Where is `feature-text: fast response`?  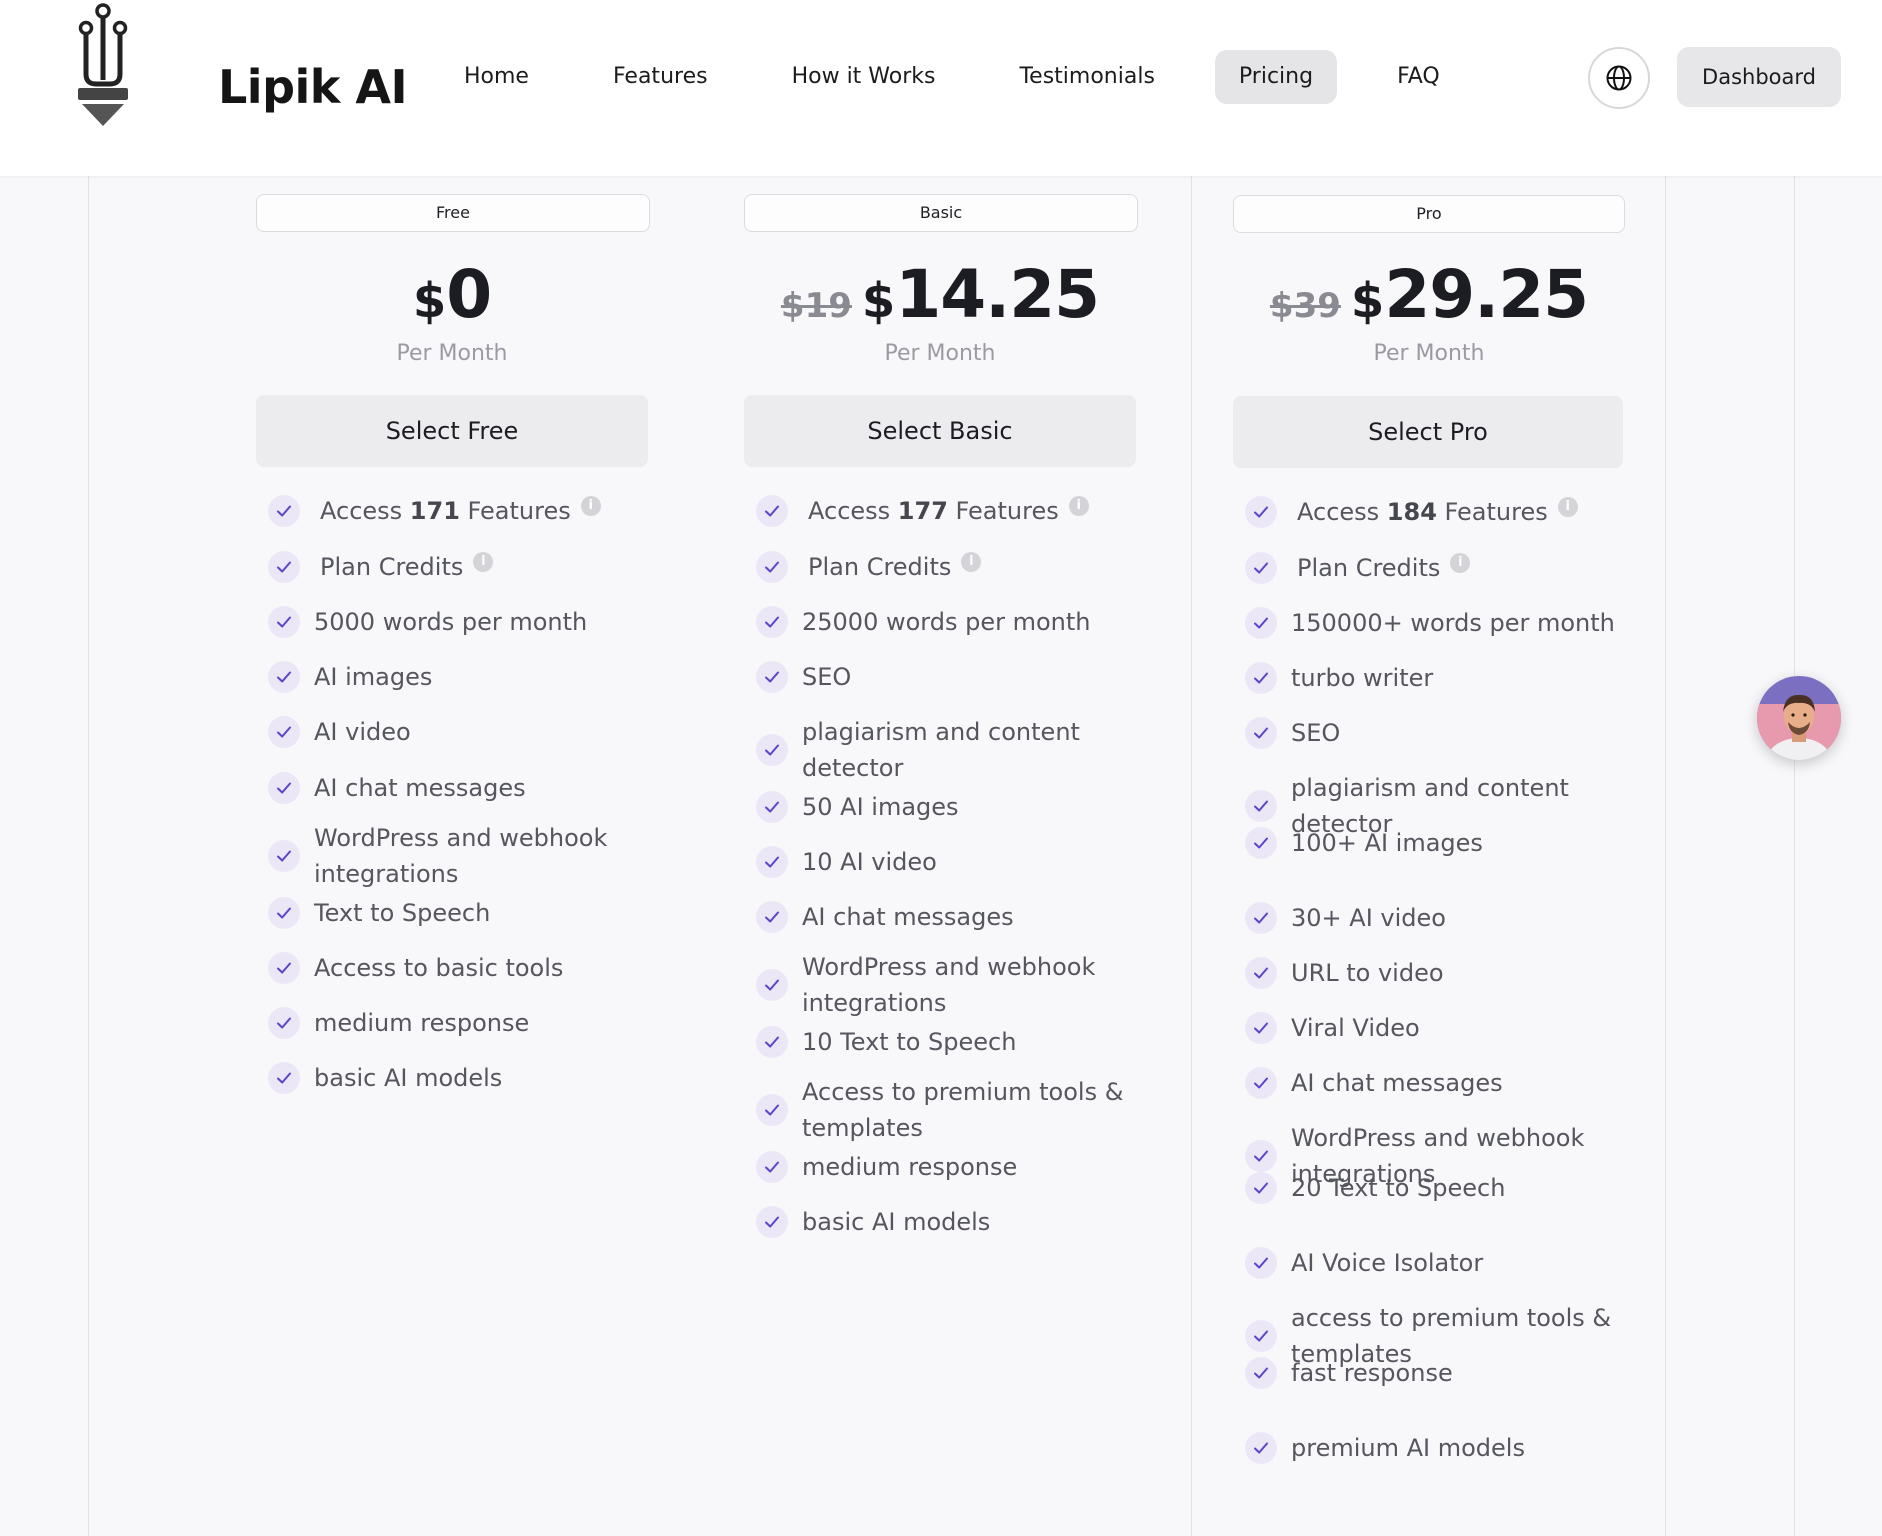
feature-text: fast response is located at coordinates (1372, 1373).